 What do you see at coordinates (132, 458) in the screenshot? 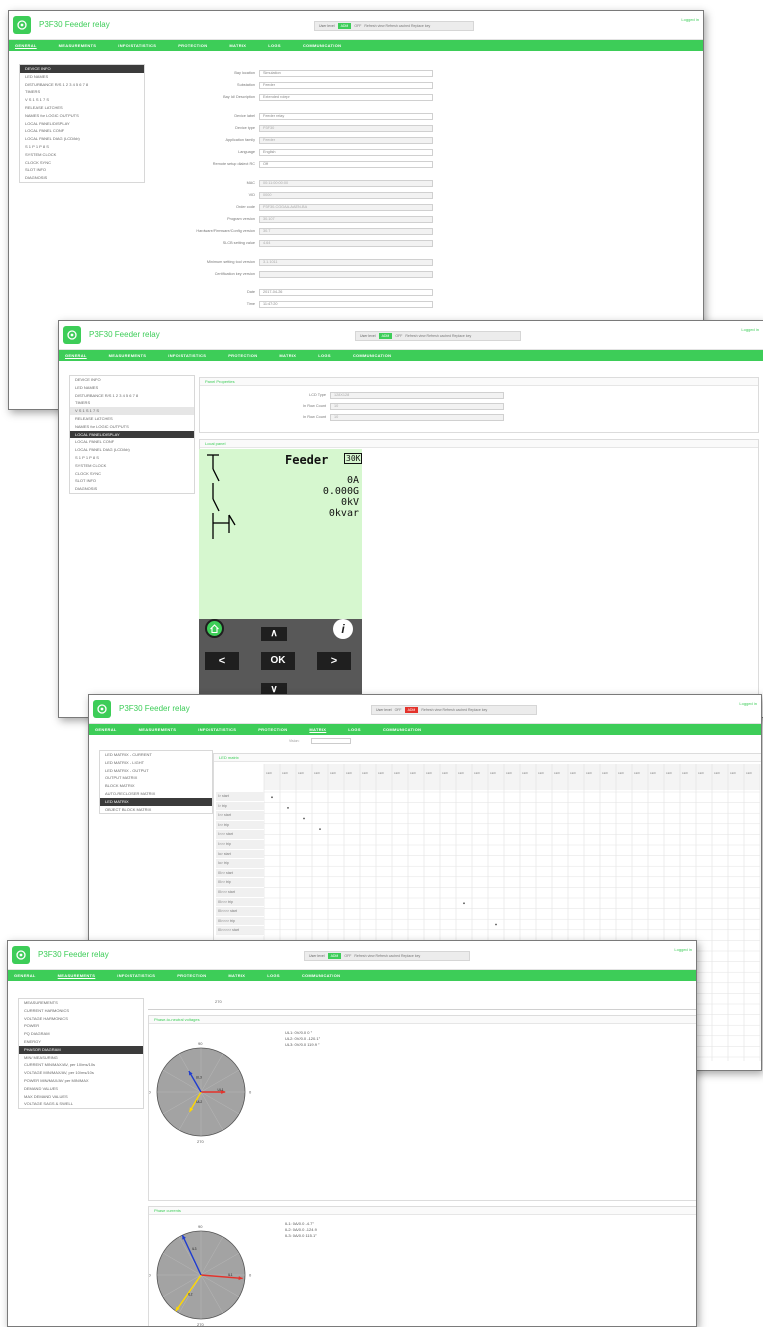
I see `sidebar-item: S 1 P 1 P 8 S` at bounding box center [132, 458].